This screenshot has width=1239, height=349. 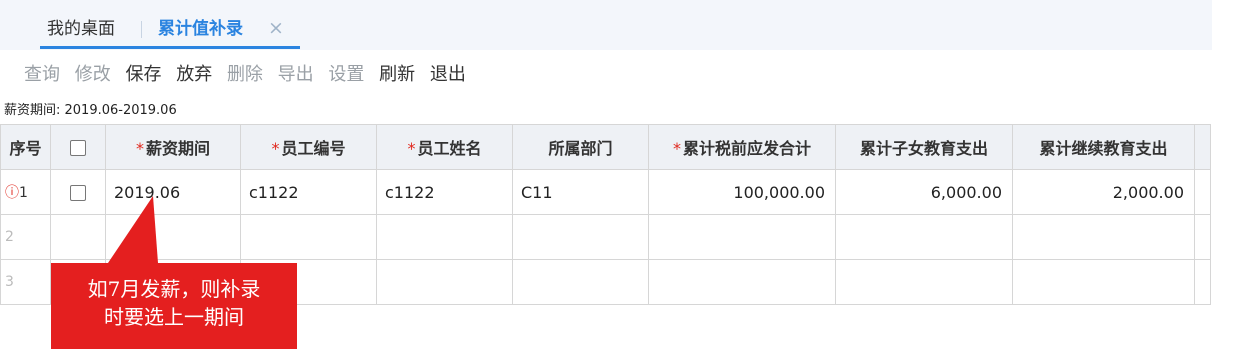 What do you see at coordinates (25, 237) in the screenshot?
I see `row-seq: 2` at bounding box center [25, 237].